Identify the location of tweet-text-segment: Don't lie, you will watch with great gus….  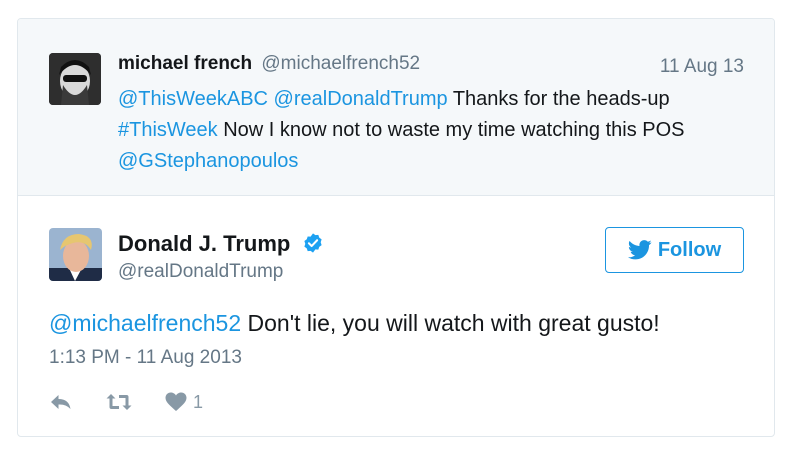
(450, 323).